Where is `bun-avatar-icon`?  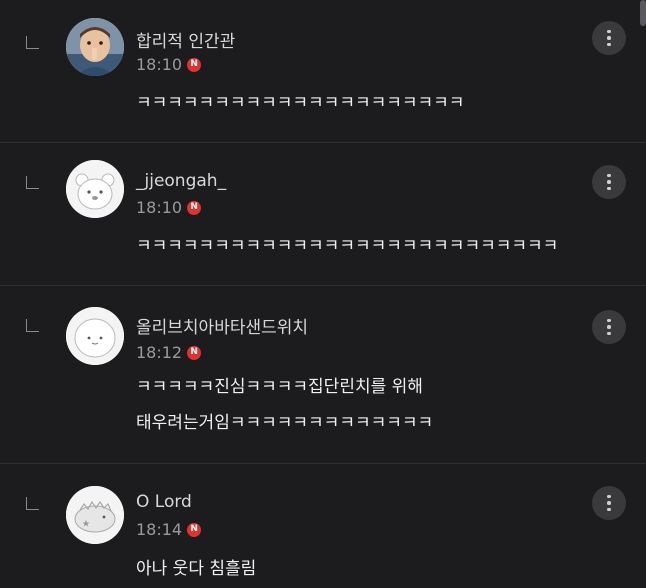 bun-avatar-icon is located at coordinates (95, 336).